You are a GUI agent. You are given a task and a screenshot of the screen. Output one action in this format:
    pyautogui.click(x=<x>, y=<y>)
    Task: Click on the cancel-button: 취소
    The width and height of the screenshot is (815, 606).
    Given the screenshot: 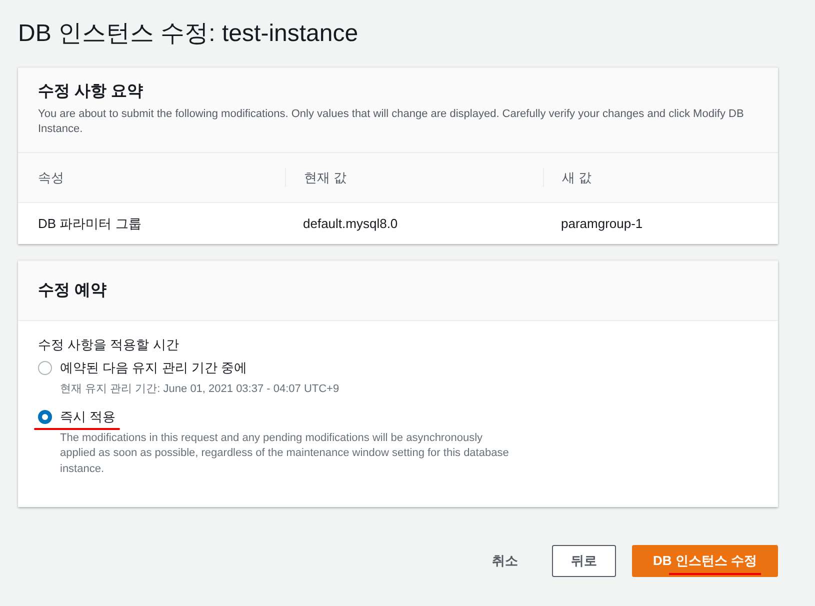 What is the action you would take?
    pyautogui.click(x=505, y=561)
    